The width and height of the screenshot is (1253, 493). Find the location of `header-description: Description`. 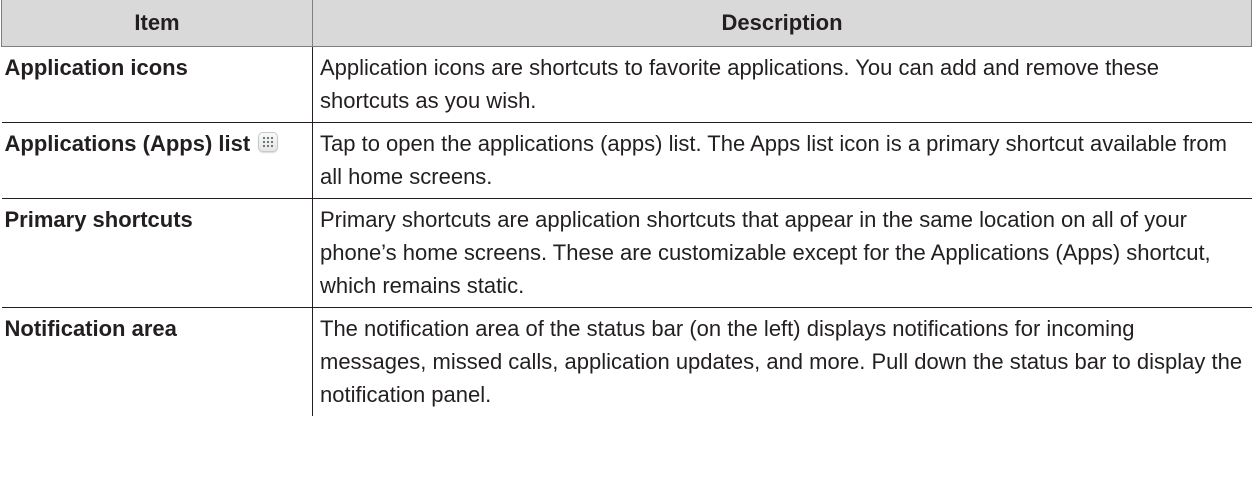

header-description: Description is located at coordinates (782, 23).